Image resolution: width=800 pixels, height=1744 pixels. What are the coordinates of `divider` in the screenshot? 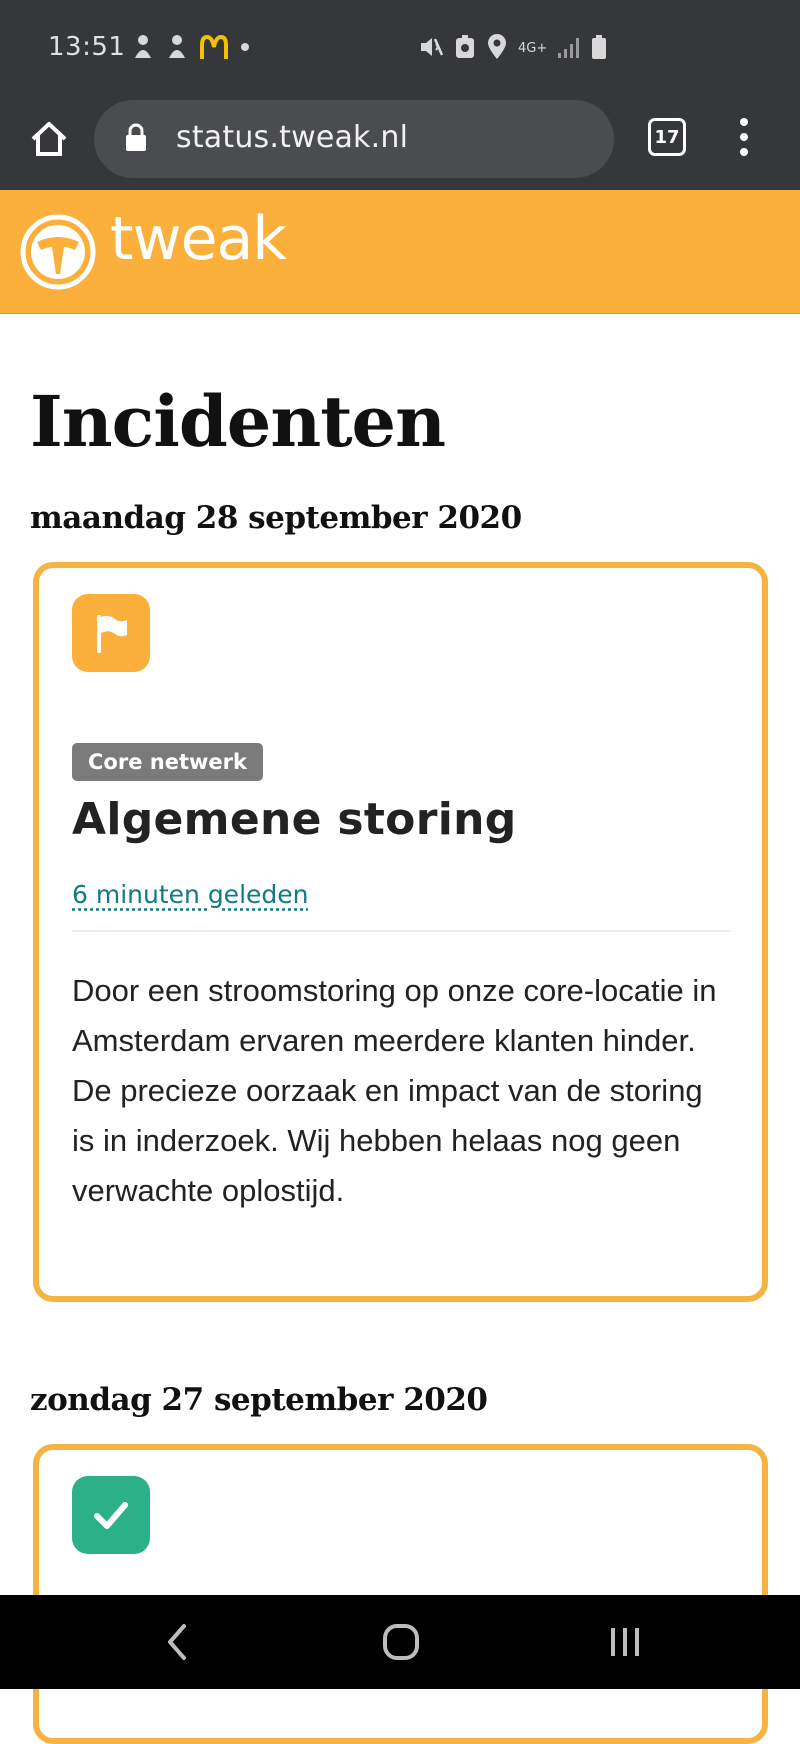 It's located at (401, 931).